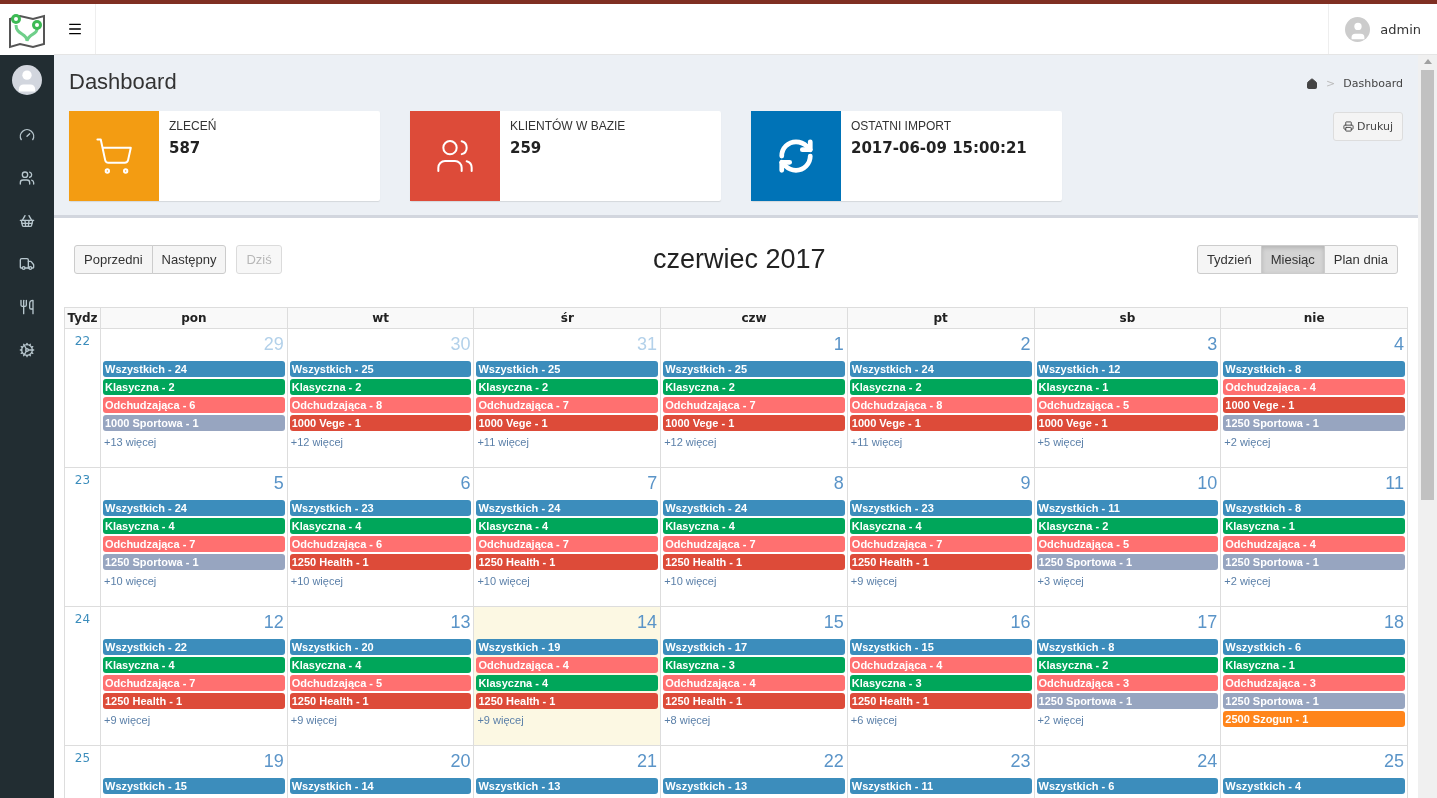 This screenshot has width=1437, height=798. What do you see at coordinates (1127, 369) in the screenshot?
I see `calendar-event: Wszystkich - 12` at bounding box center [1127, 369].